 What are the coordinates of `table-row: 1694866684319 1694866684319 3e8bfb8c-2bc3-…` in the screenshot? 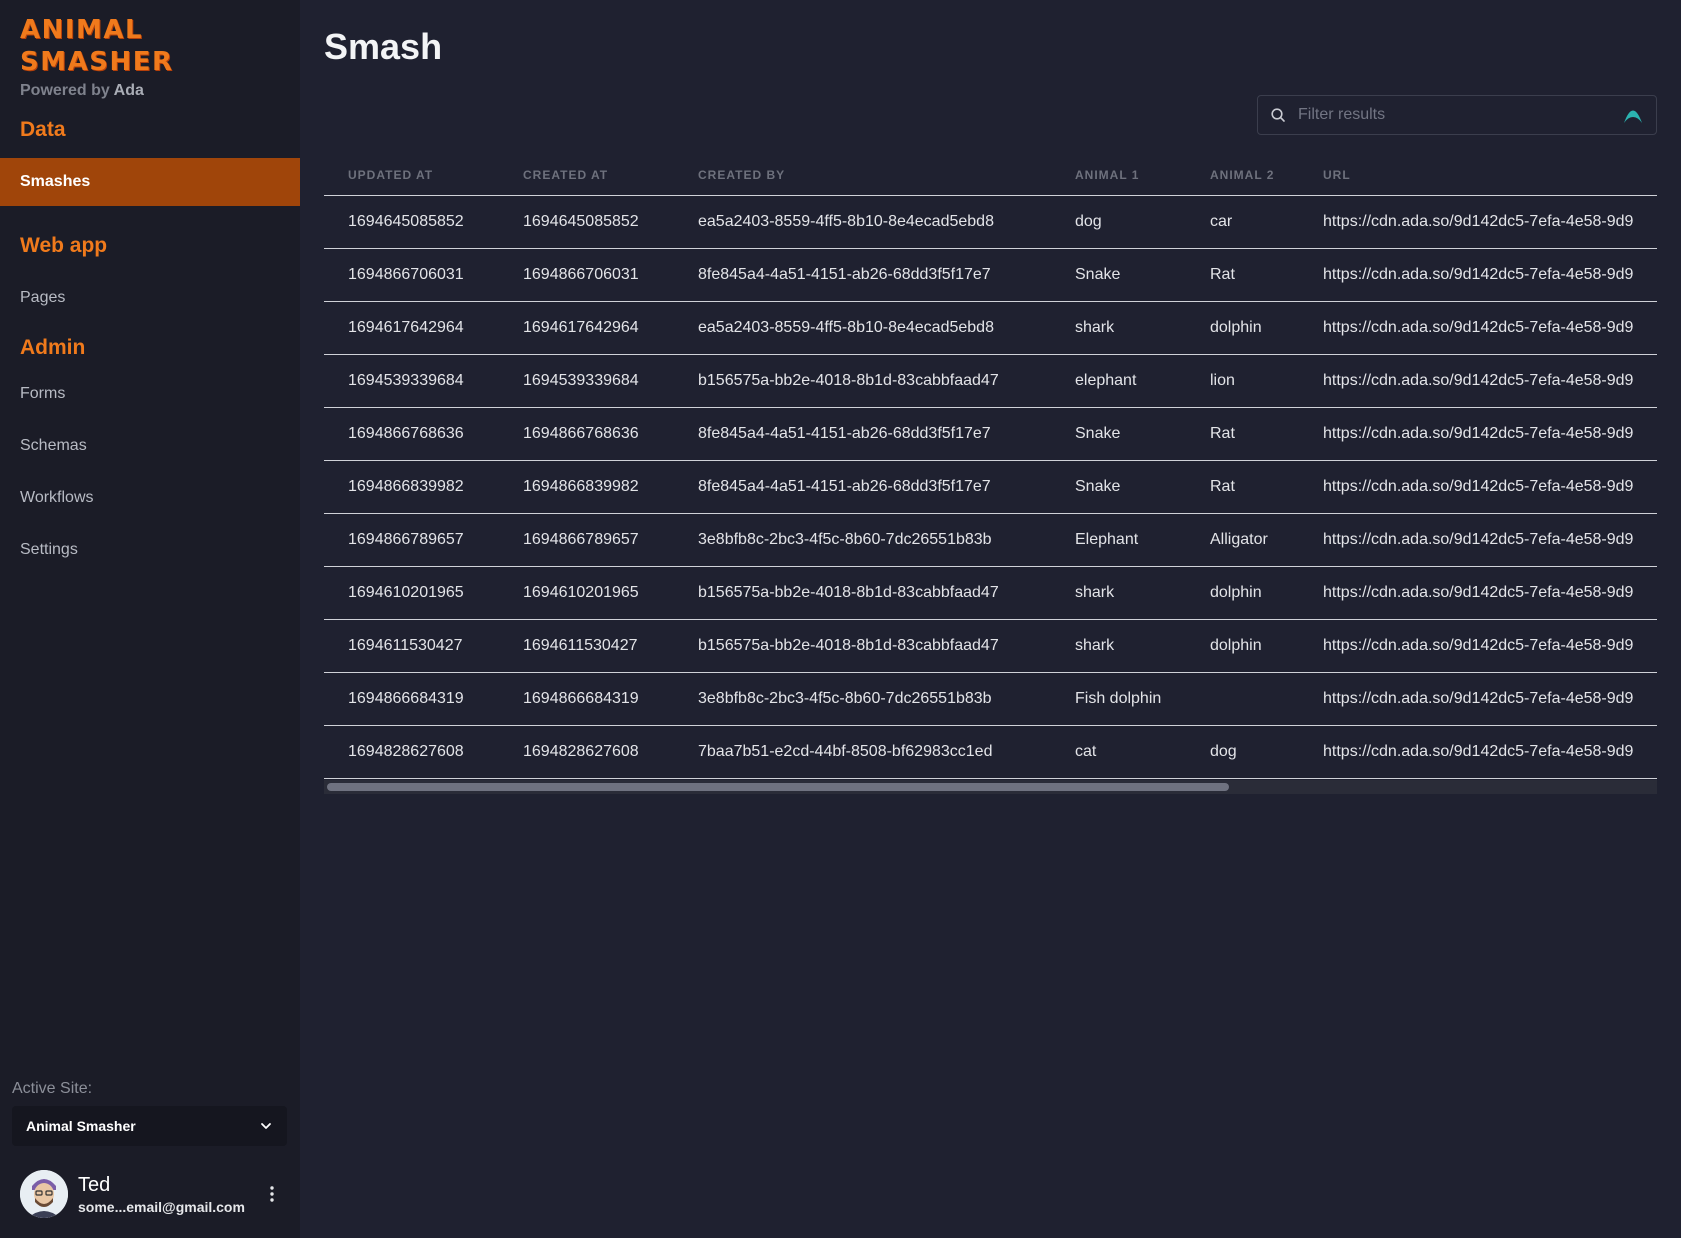 It's located at (990, 699).